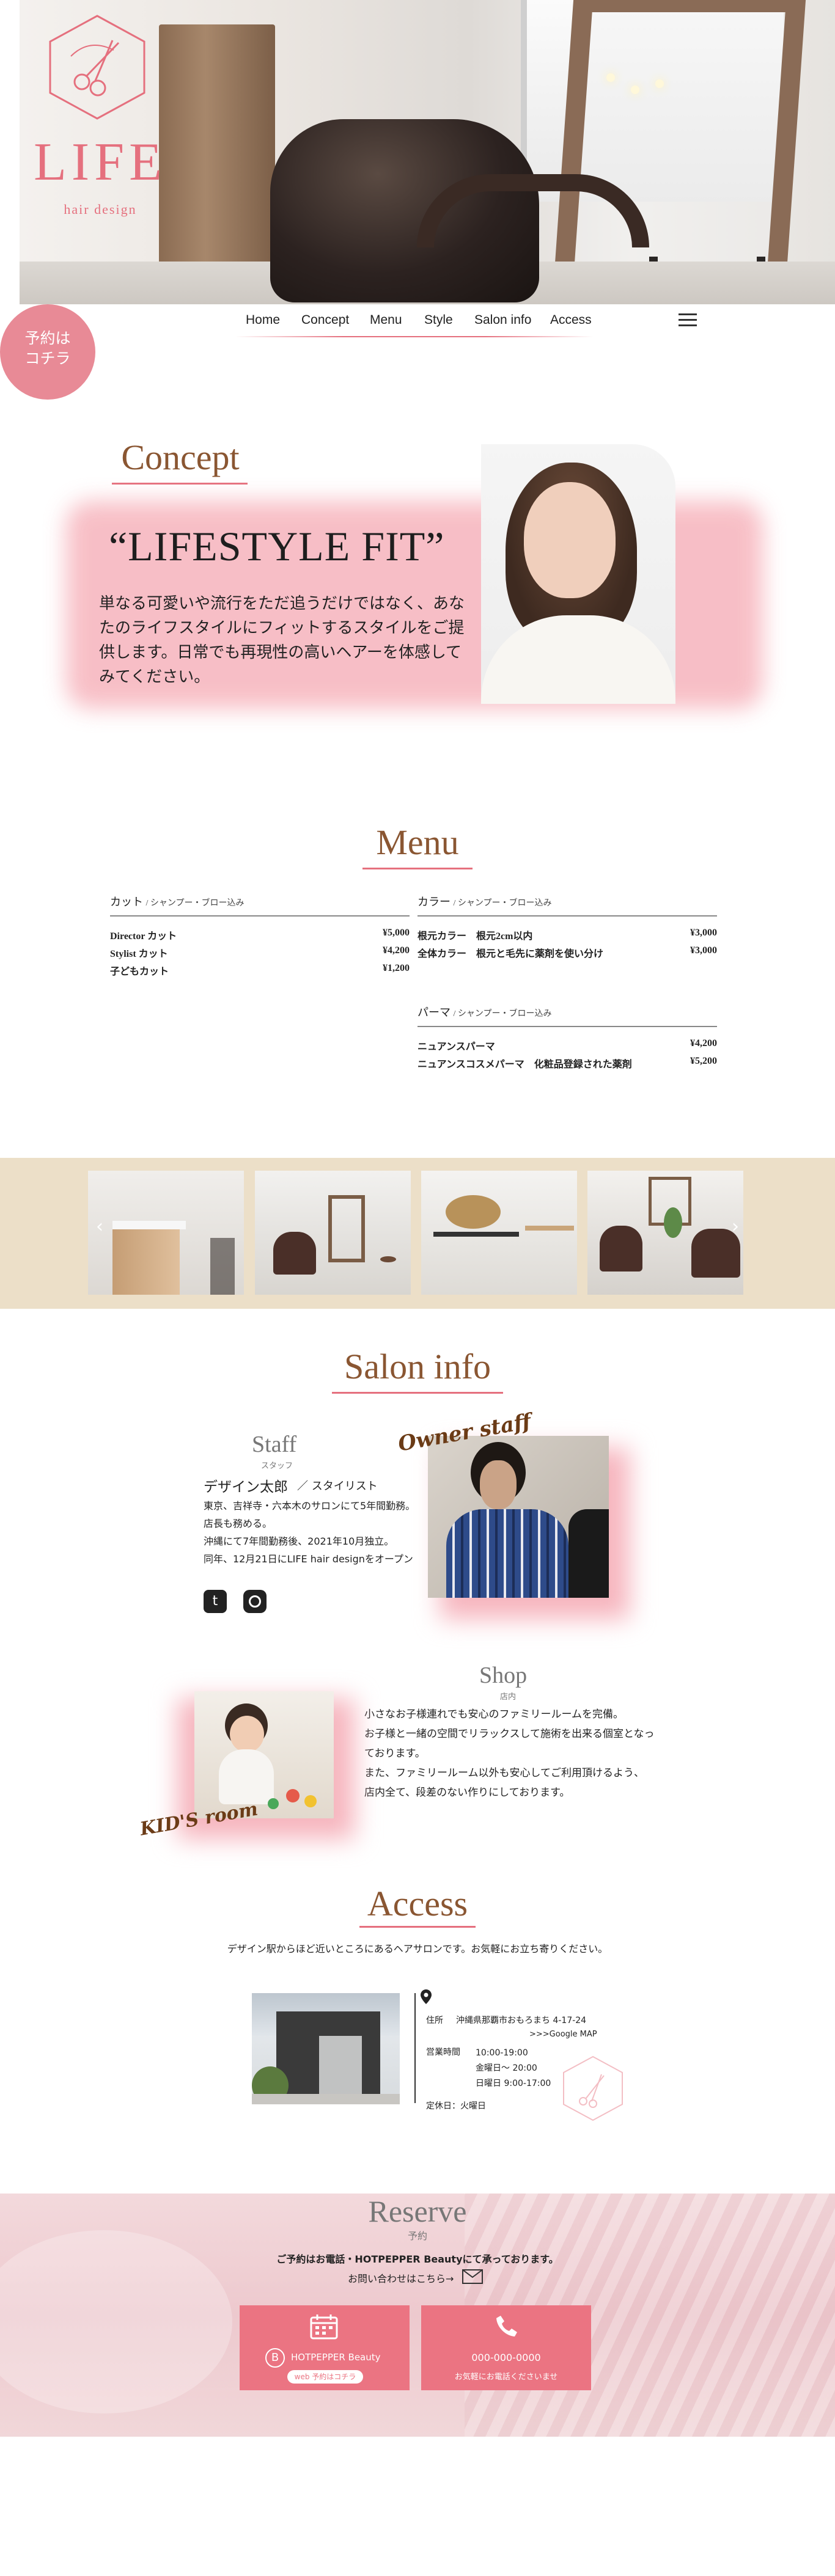  What do you see at coordinates (325, 2347) in the screenshot?
I see `hotpepper-reserve-button: B HOTPEPPER Beauty web 予約はコチラ` at bounding box center [325, 2347].